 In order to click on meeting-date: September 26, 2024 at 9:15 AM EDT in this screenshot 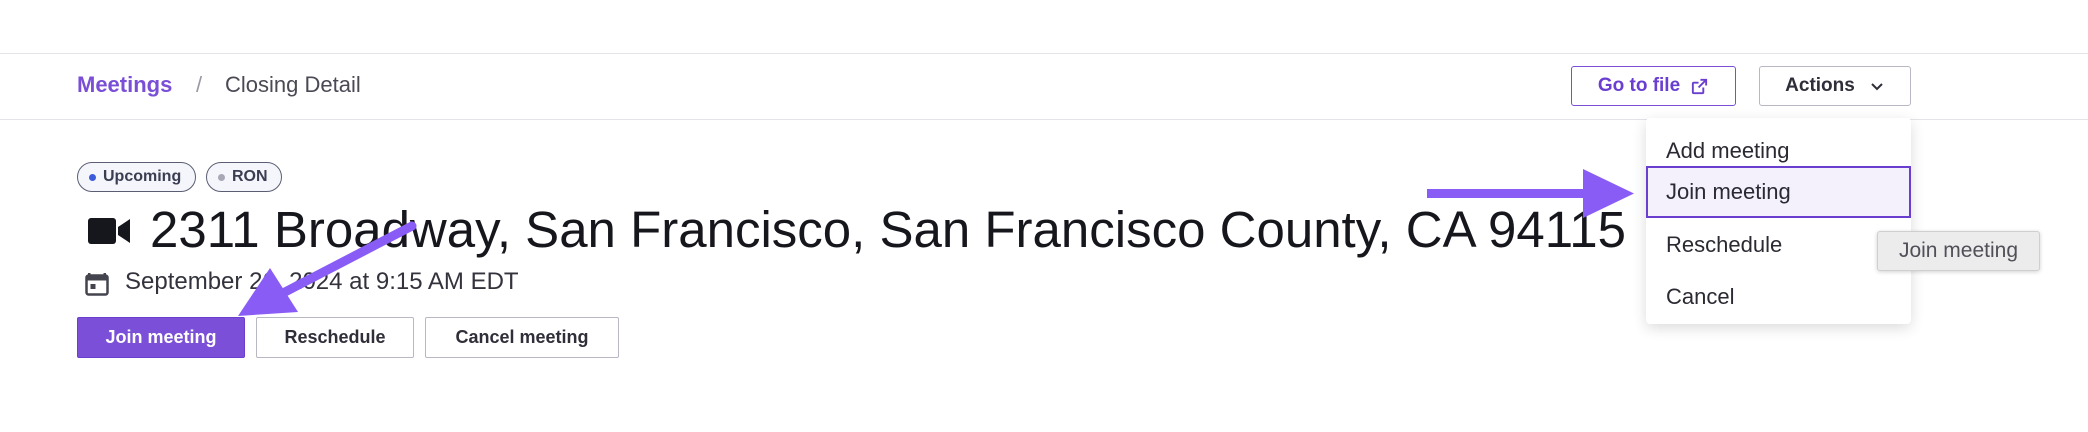, I will do `click(322, 281)`.